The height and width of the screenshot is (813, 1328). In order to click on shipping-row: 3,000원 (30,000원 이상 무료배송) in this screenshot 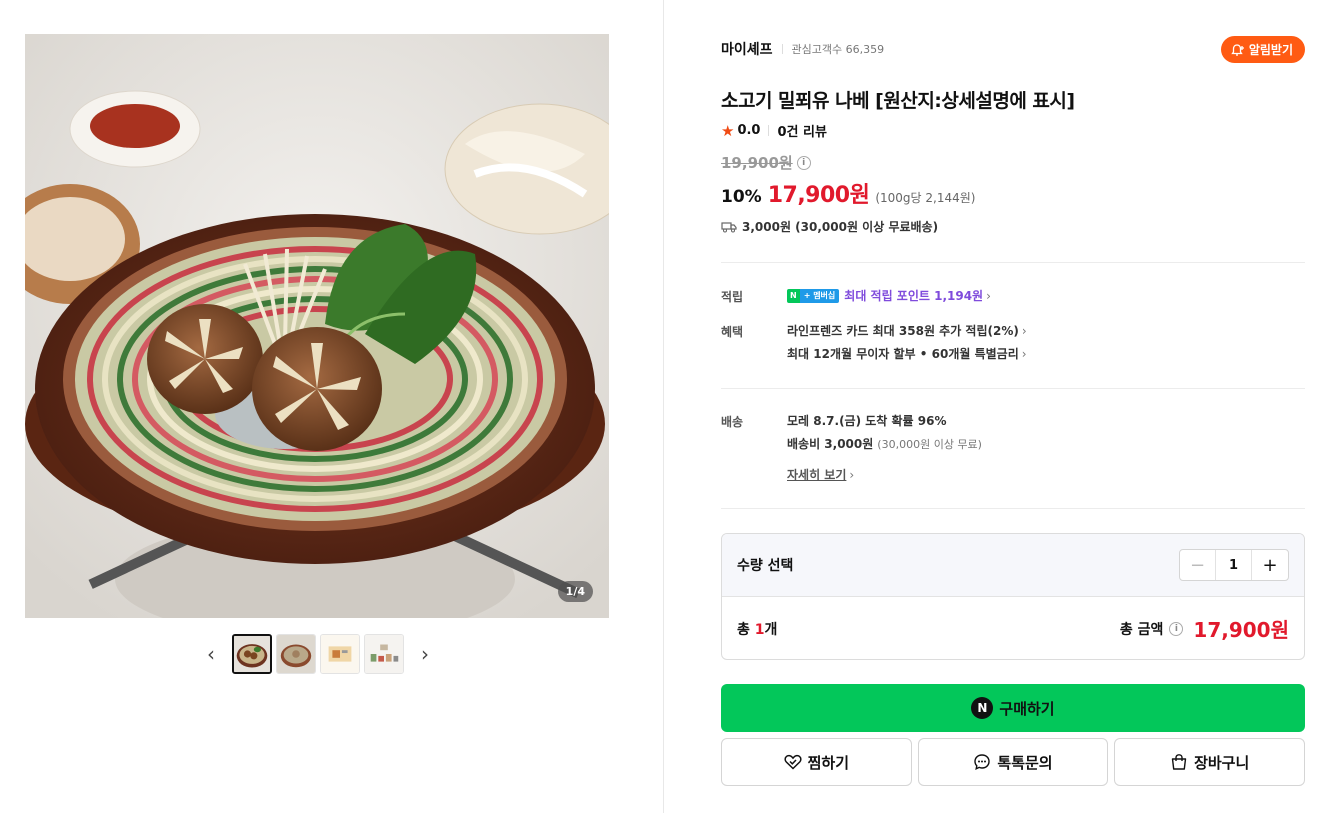, I will do `click(829, 226)`.